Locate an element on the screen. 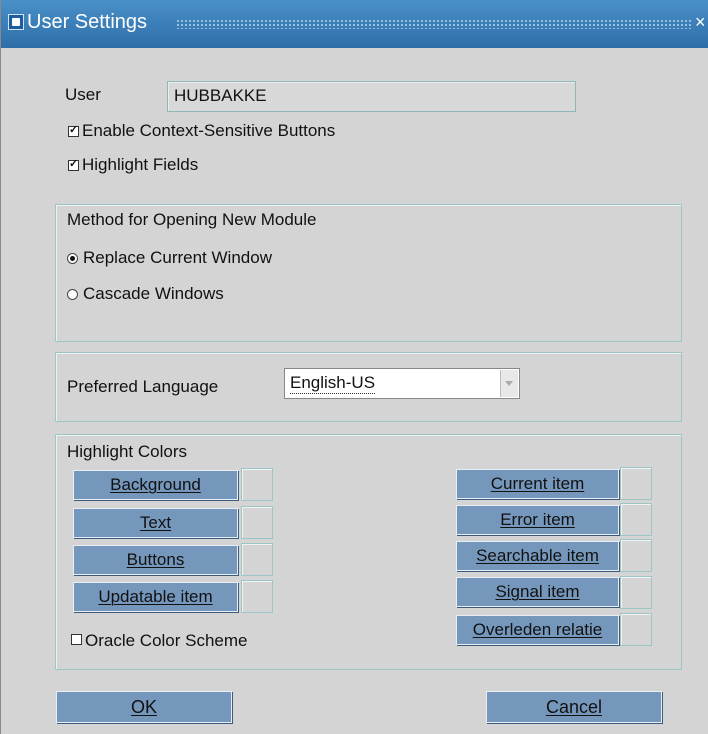 Image resolution: width=708 pixels, height=734 pixels. context-buttons-label: Enable Context-Sensitive Buttons is located at coordinates (209, 130).